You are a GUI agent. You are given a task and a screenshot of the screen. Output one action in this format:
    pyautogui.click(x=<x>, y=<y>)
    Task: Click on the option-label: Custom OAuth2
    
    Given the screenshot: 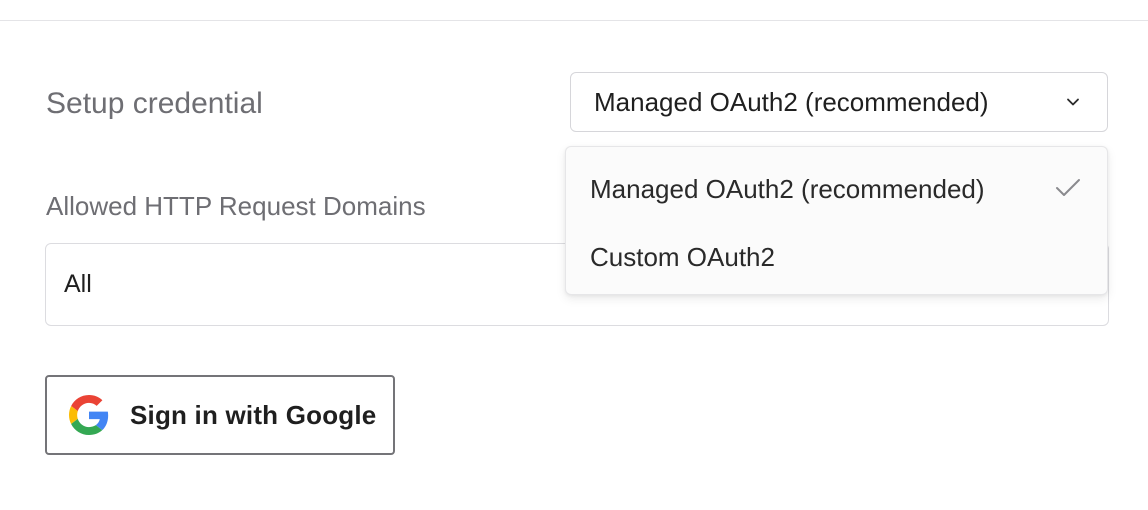 What is the action you would take?
    pyautogui.click(x=682, y=256)
    